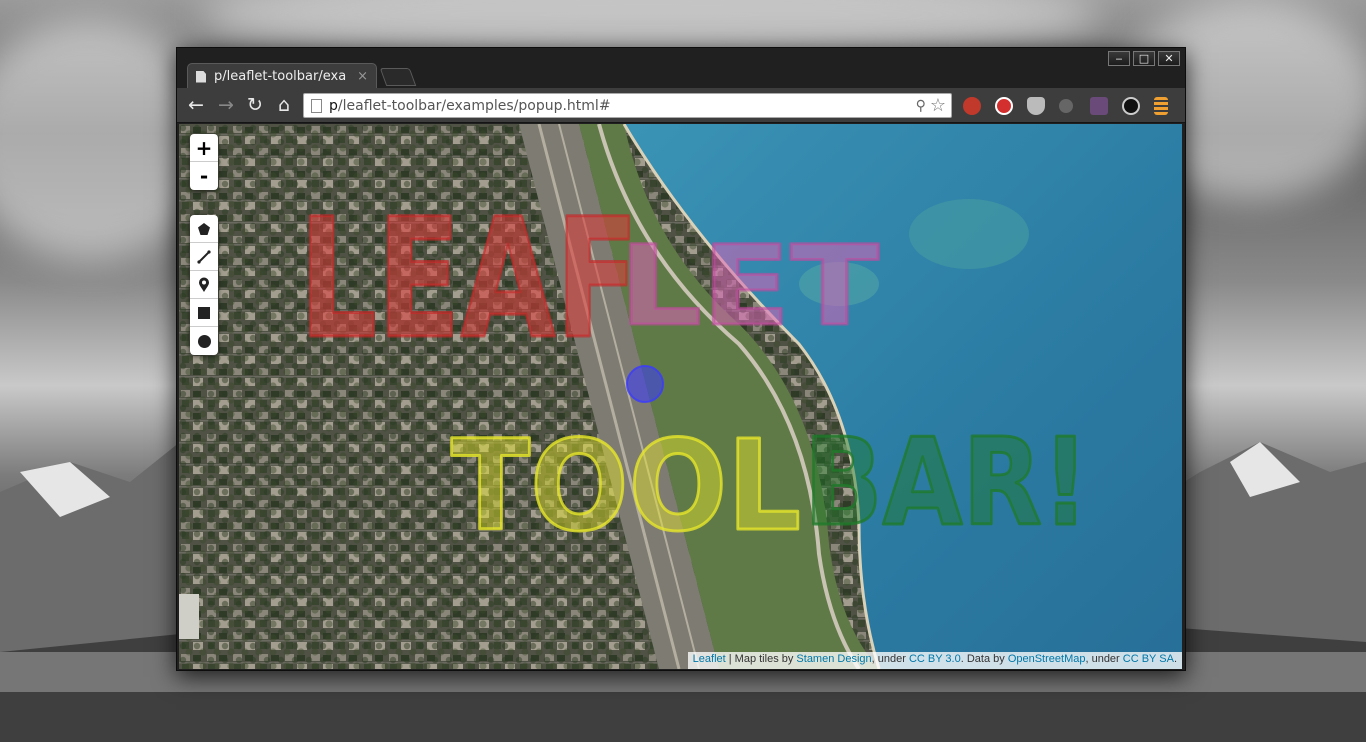  Describe the element at coordinates (1169, 58) in the screenshot. I see `close-window-button: ✕` at that location.